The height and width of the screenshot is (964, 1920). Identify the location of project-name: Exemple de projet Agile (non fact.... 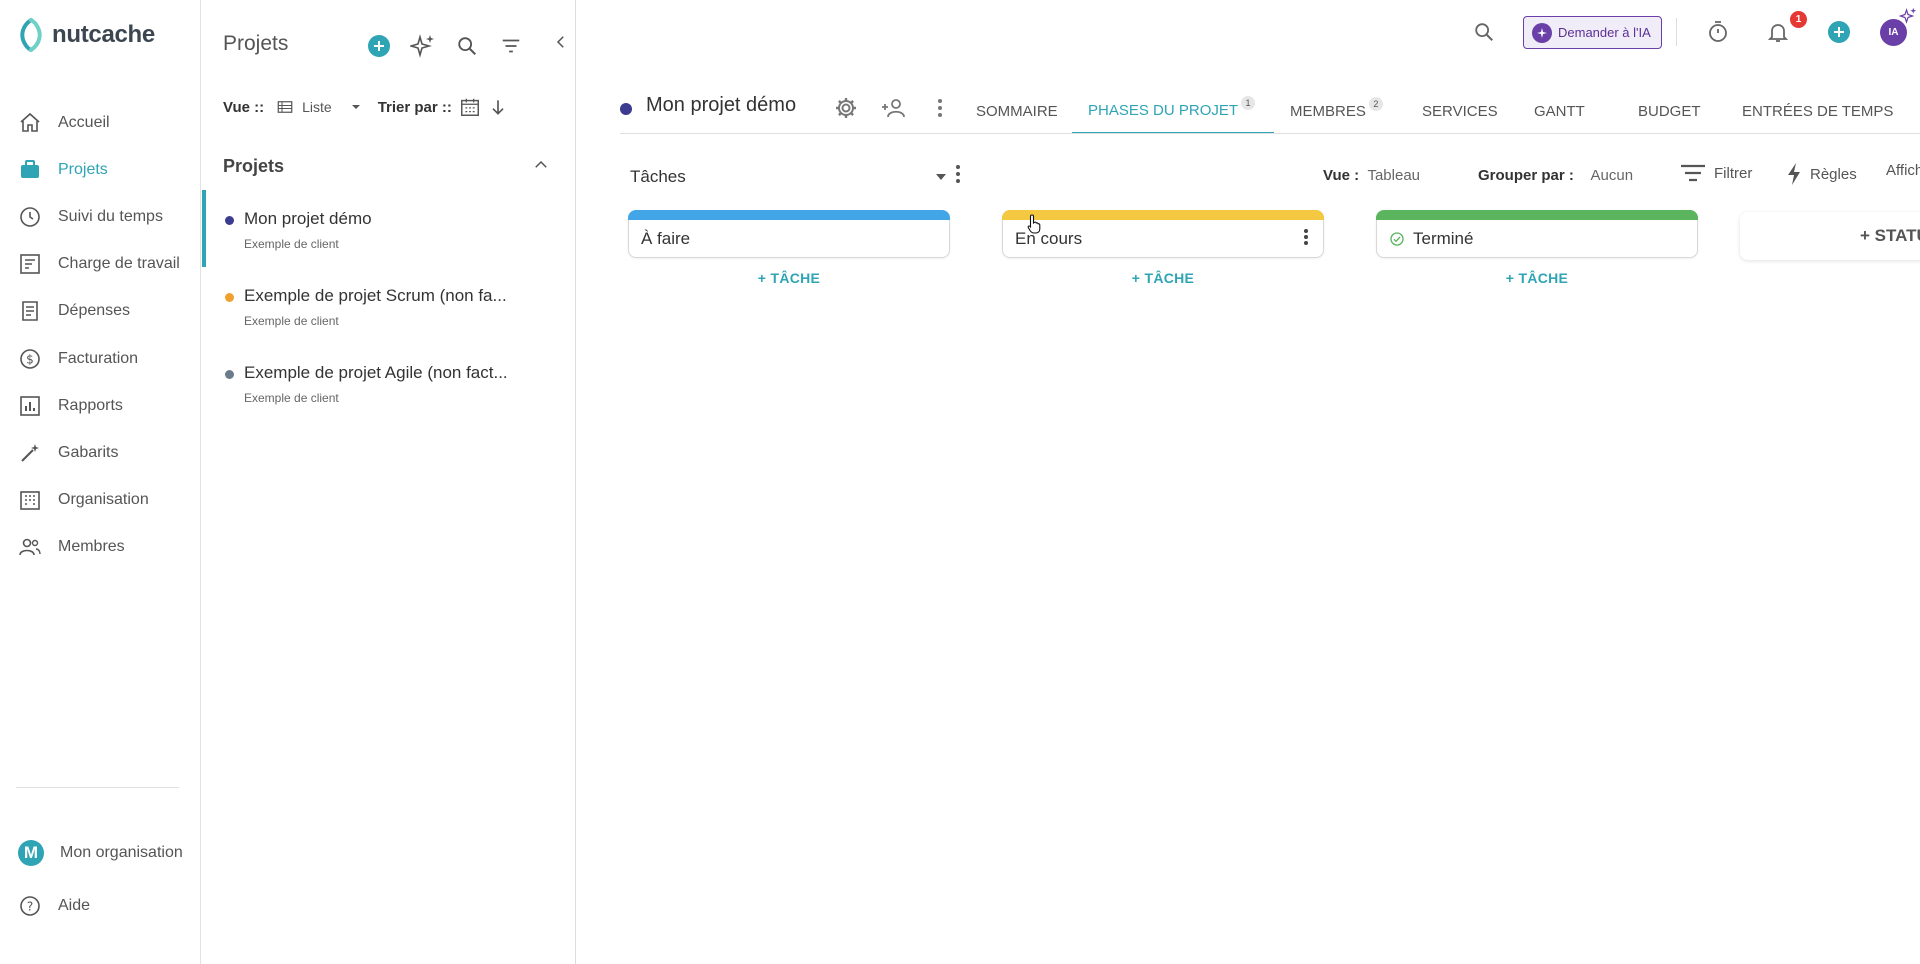
(376, 372).